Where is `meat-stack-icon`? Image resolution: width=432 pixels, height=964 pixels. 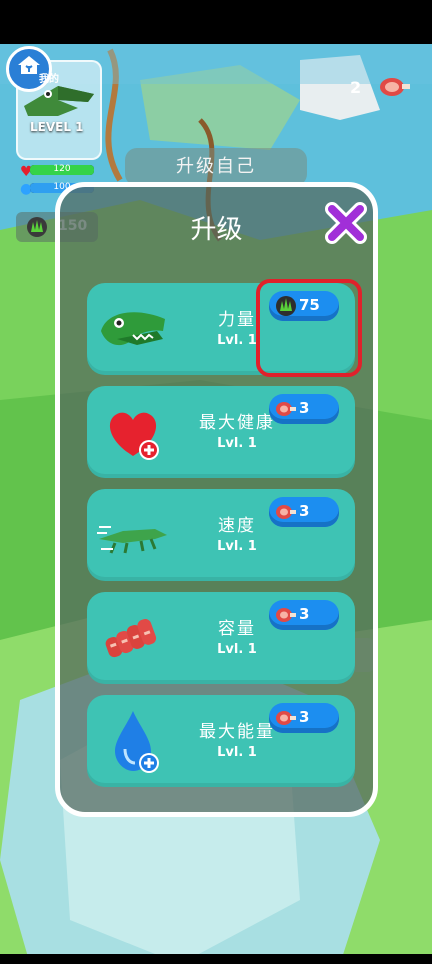
meat-stack-icon is located at coordinates (131, 638).